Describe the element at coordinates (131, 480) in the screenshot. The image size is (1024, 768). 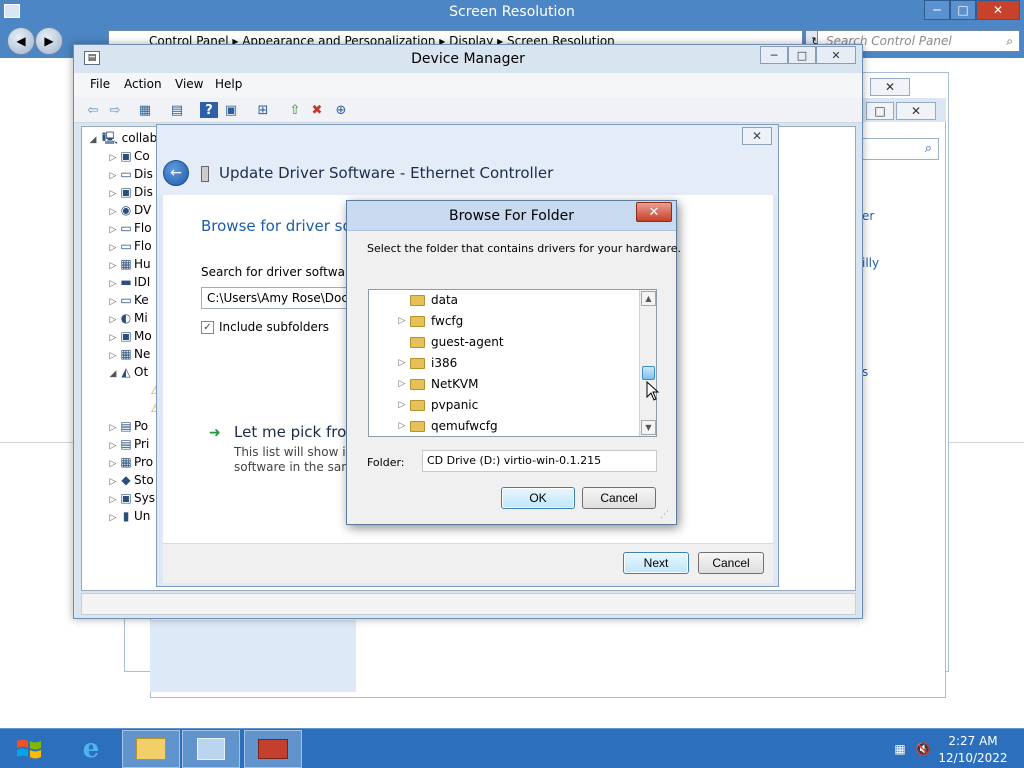
I see `tree-item: ▷ ◆ Sto` at that location.